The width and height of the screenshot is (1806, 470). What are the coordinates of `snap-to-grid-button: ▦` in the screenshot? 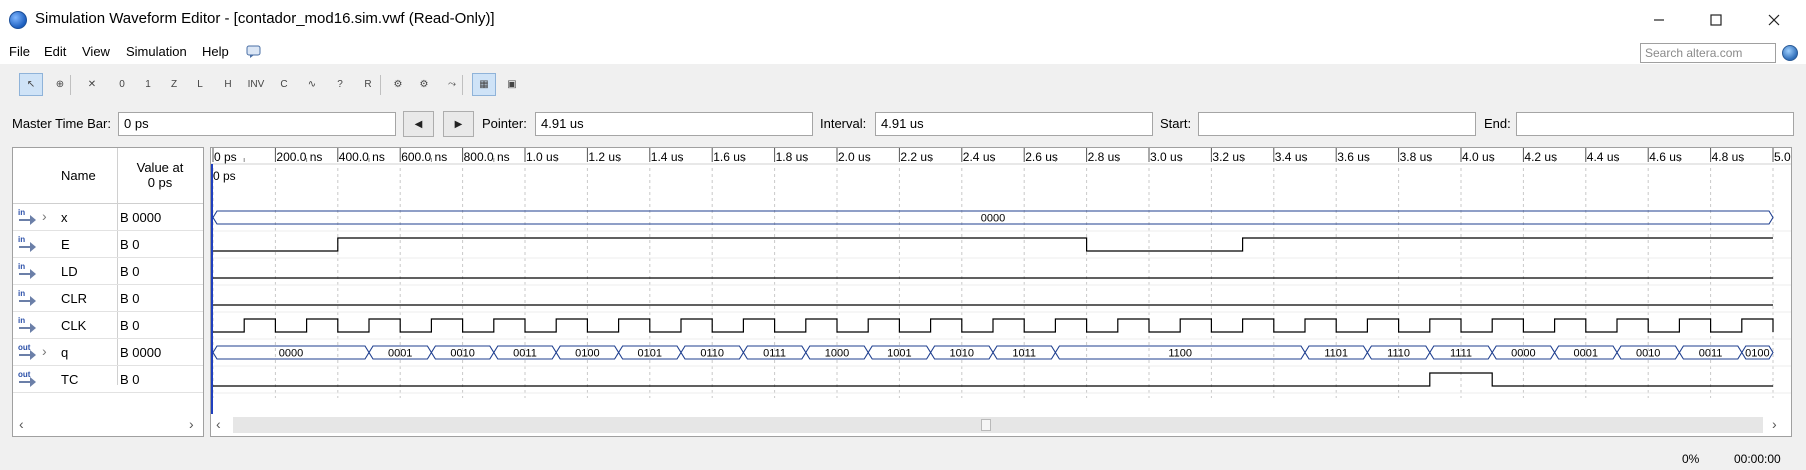 It's located at (484, 84).